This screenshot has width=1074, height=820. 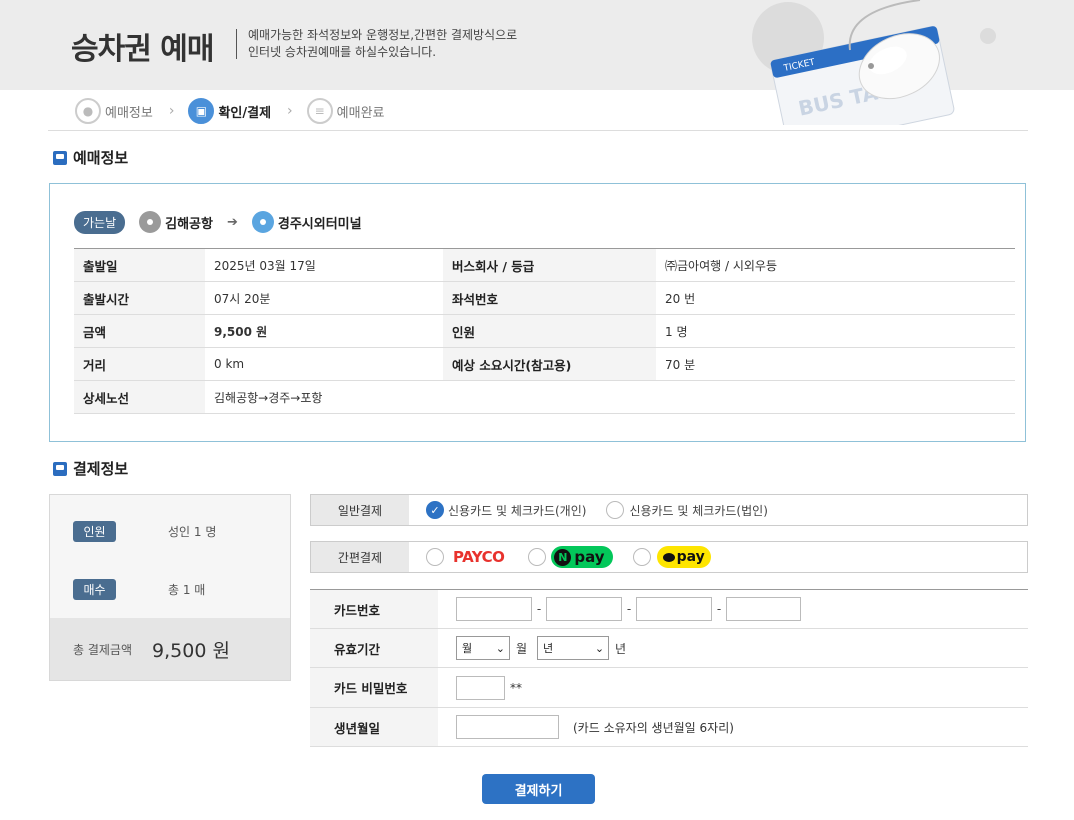 I want to click on option-kakao-pay: pay, so click(x=671, y=557).